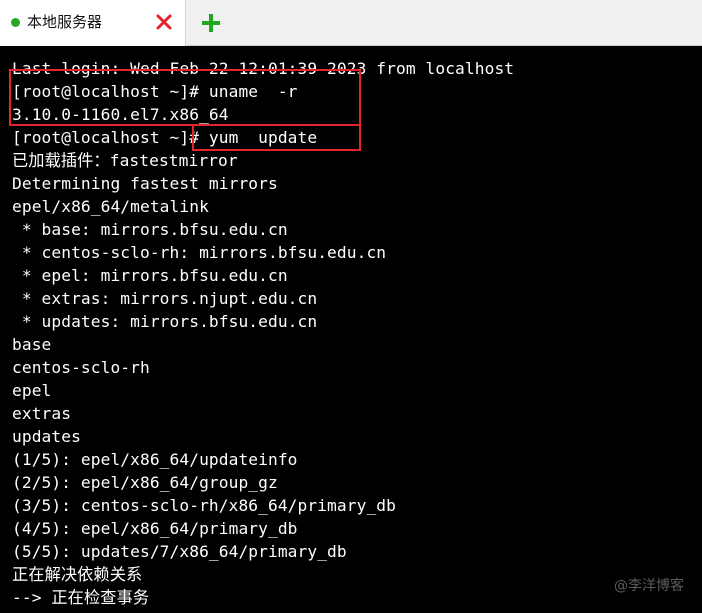 The image size is (702, 613). Describe the element at coordinates (155, 459) in the screenshot. I see `terminal-line: (1/5): epel/x86_64/updateinfo` at that location.